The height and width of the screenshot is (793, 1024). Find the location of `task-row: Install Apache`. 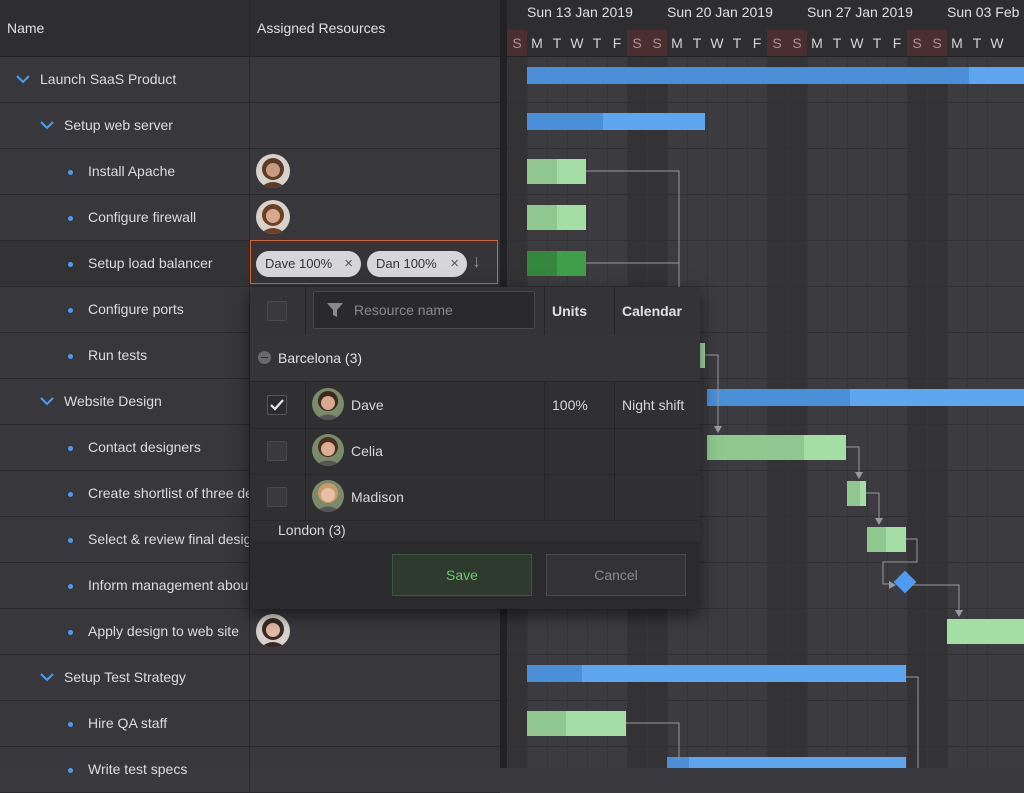

task-row: Install Apache is located at coordinates (250, 172).